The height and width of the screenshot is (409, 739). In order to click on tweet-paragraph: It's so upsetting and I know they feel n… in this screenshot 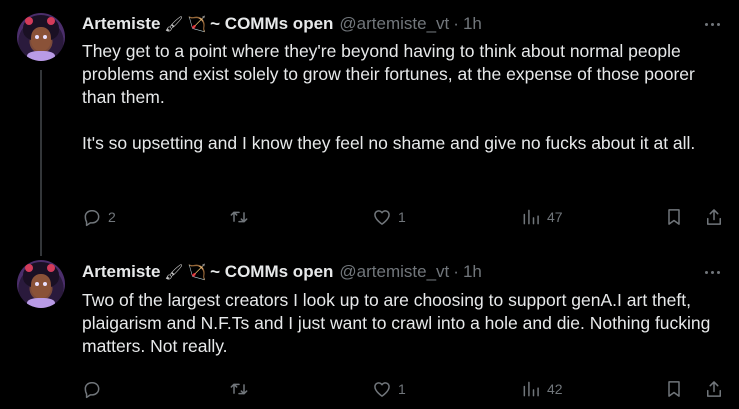, I will do `click(389, 143)`.